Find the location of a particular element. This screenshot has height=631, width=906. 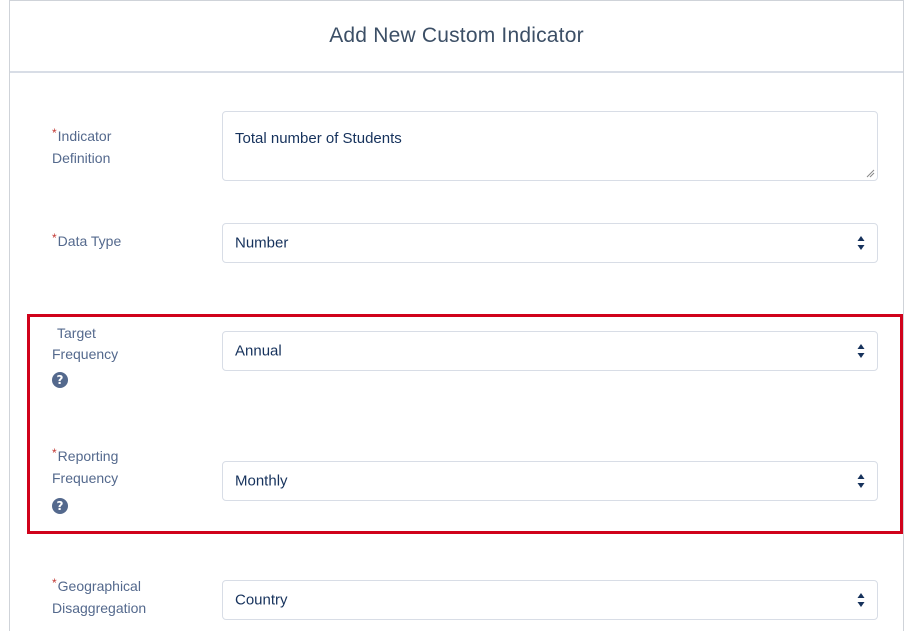

dialog-header: Add New Custom Indicator is located at coordinates (456, 37).